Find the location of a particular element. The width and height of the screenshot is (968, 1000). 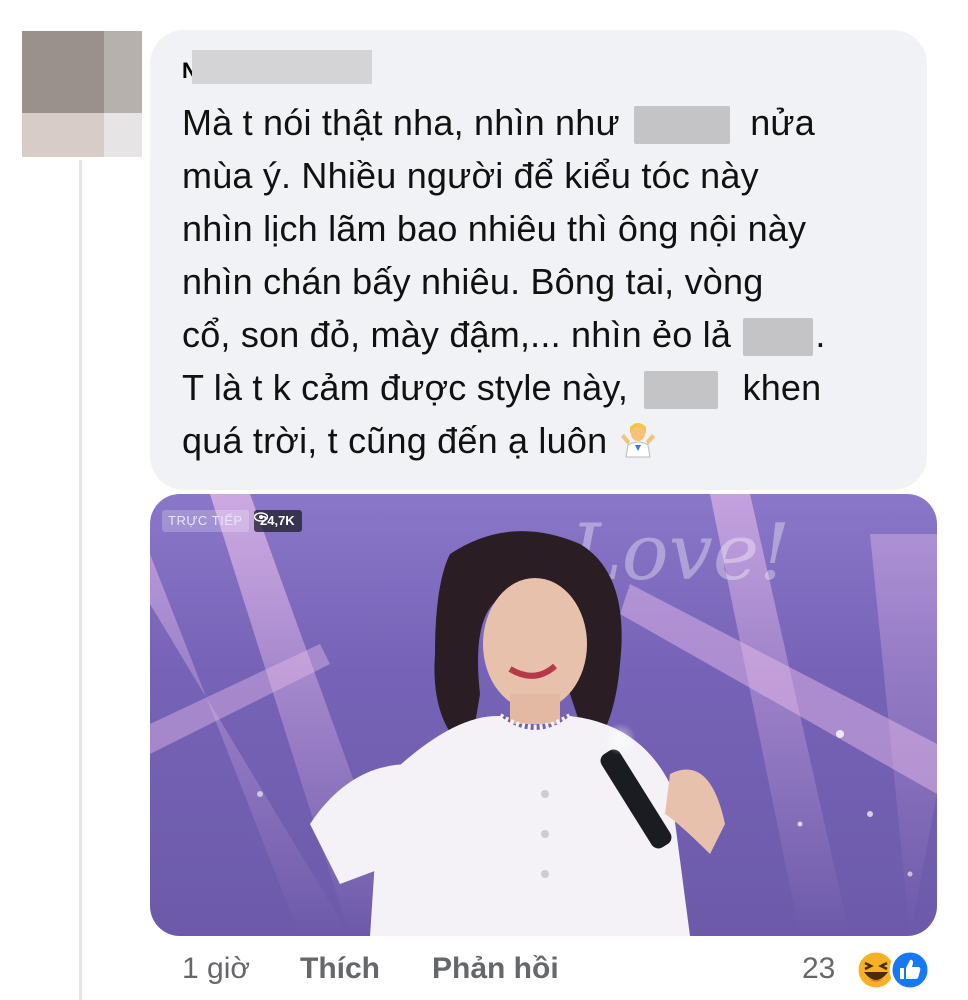

avatar is located at coordinates (82, 94).